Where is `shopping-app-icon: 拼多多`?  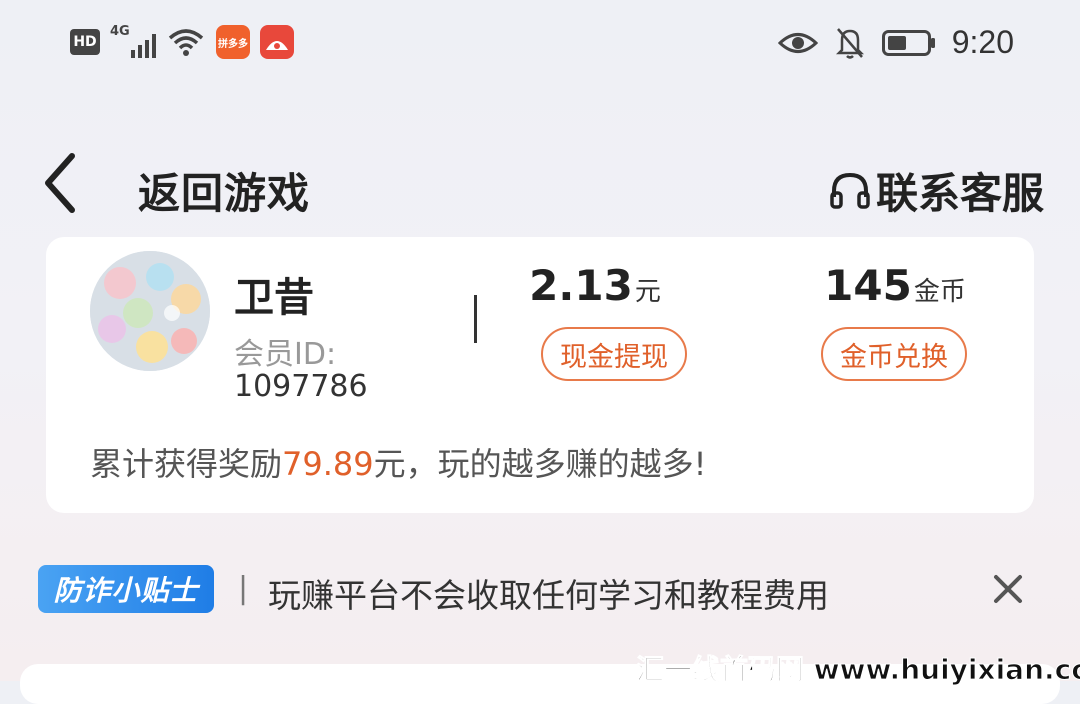 shopping-app-icon: 拼多多 is located at coordinates (233, 42).